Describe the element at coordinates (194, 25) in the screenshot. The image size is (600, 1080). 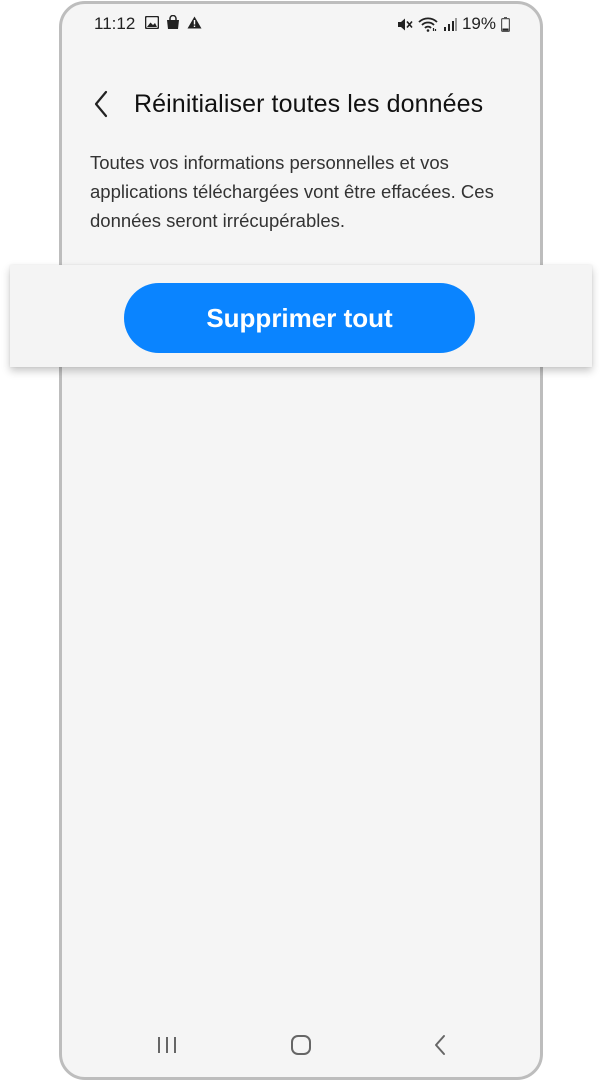
I see `warning-icon` at that location.